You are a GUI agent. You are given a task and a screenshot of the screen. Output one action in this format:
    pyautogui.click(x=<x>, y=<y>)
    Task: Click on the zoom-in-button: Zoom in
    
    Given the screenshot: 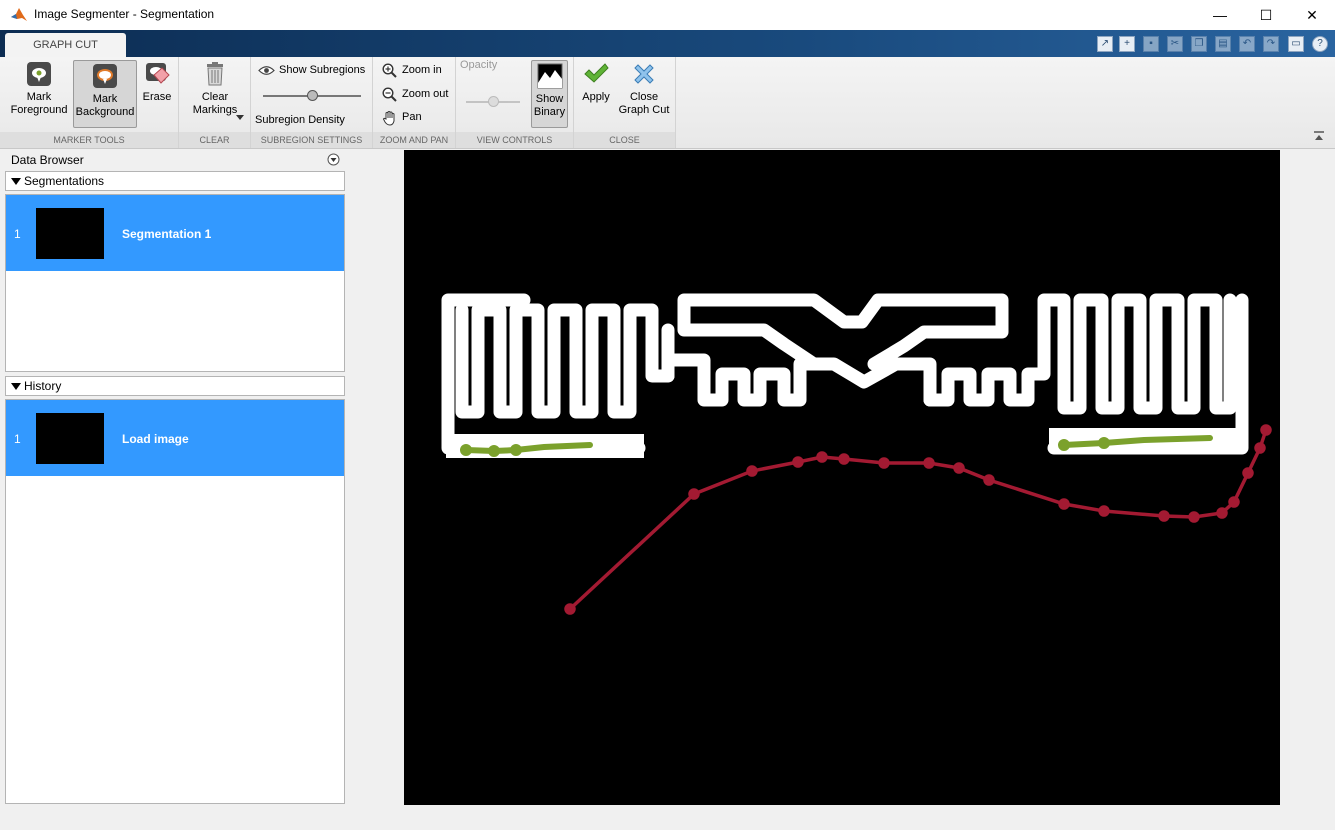 What is the action you would take?
    pyautogui.click(x=417, y=71)
    